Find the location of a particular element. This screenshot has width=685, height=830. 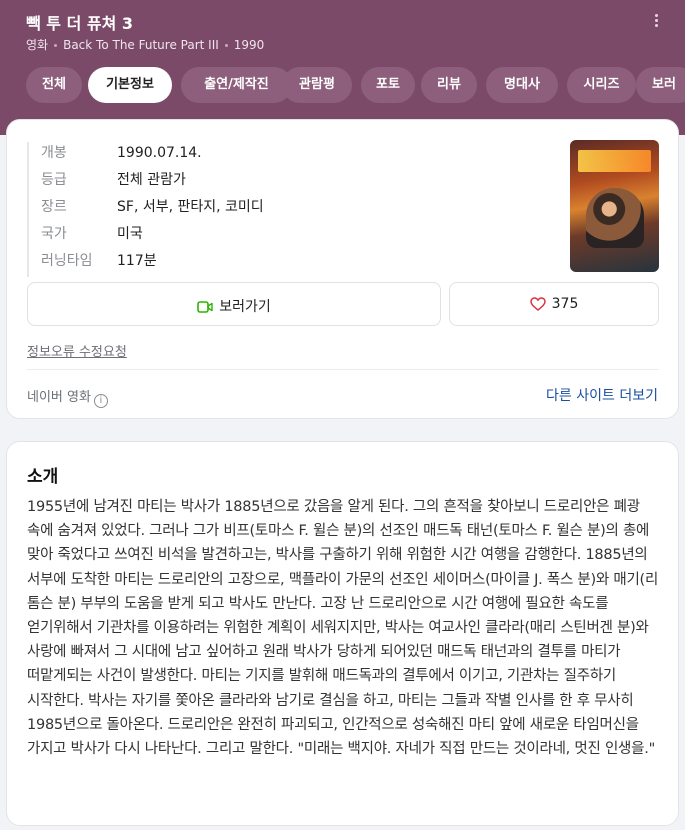

video-play-icon is located at coordinates (205, 307).